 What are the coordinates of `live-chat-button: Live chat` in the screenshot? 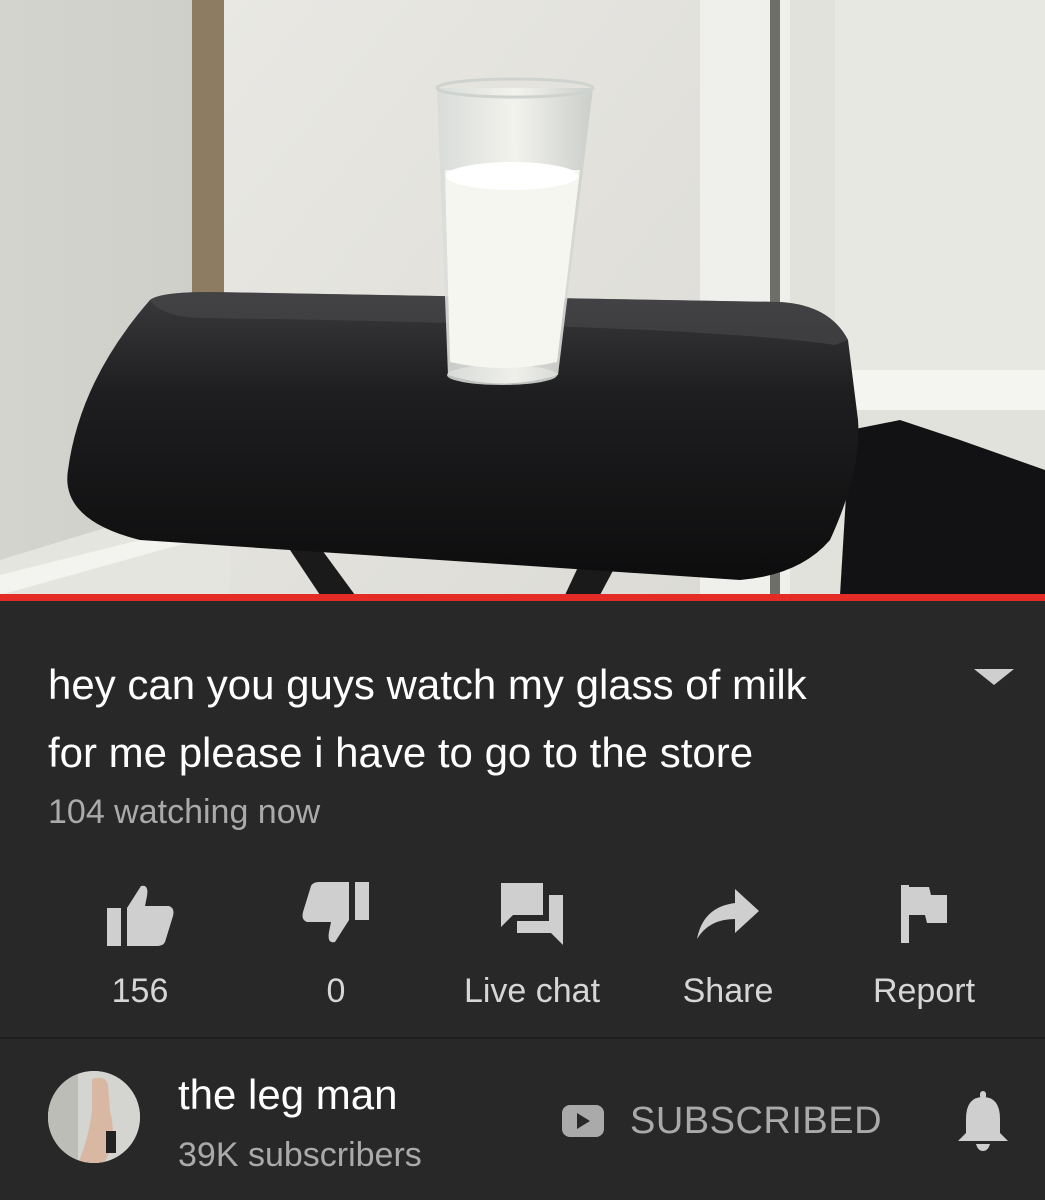 It's located at (532, 936).